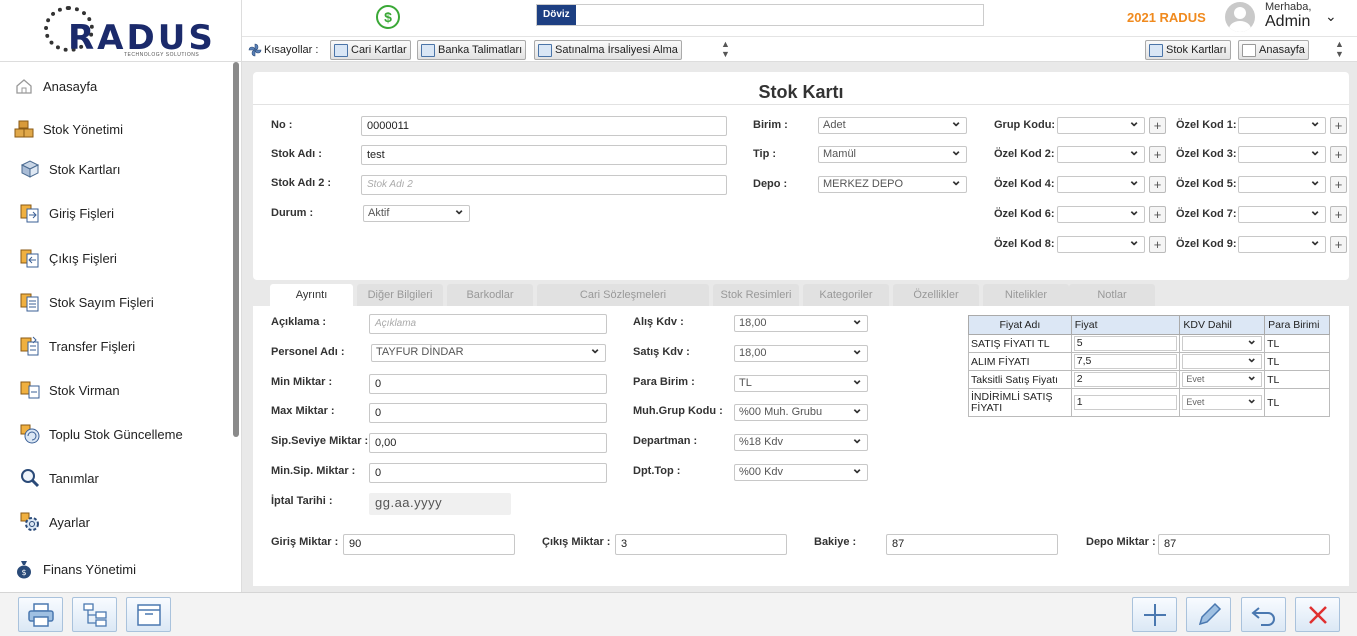 The height and width of the screenshot is (636, 1357). I want to click on para-birim-select: TL, so click(801, 382).